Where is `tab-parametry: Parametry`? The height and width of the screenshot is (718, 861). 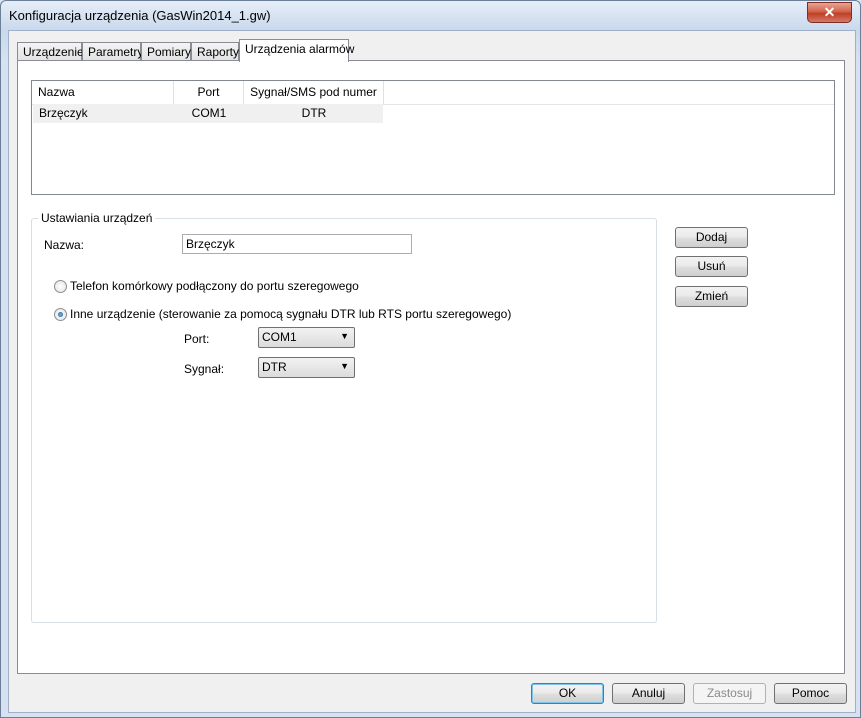 tab-parametry: Parametry is located at coordinates (112, 51).